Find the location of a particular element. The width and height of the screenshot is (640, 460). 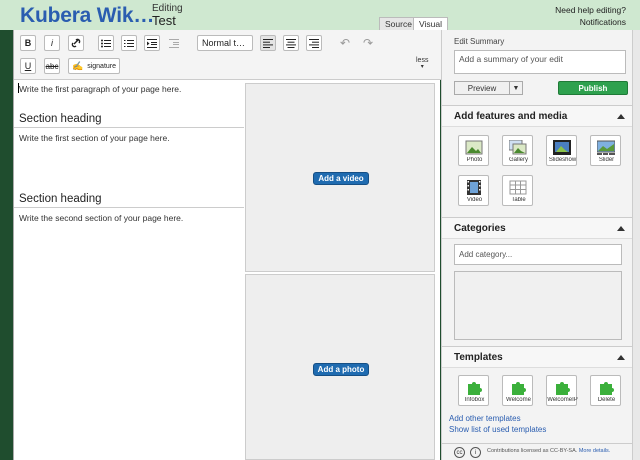

preview-dropdown: ▼ is located at coordinates (516, 88).